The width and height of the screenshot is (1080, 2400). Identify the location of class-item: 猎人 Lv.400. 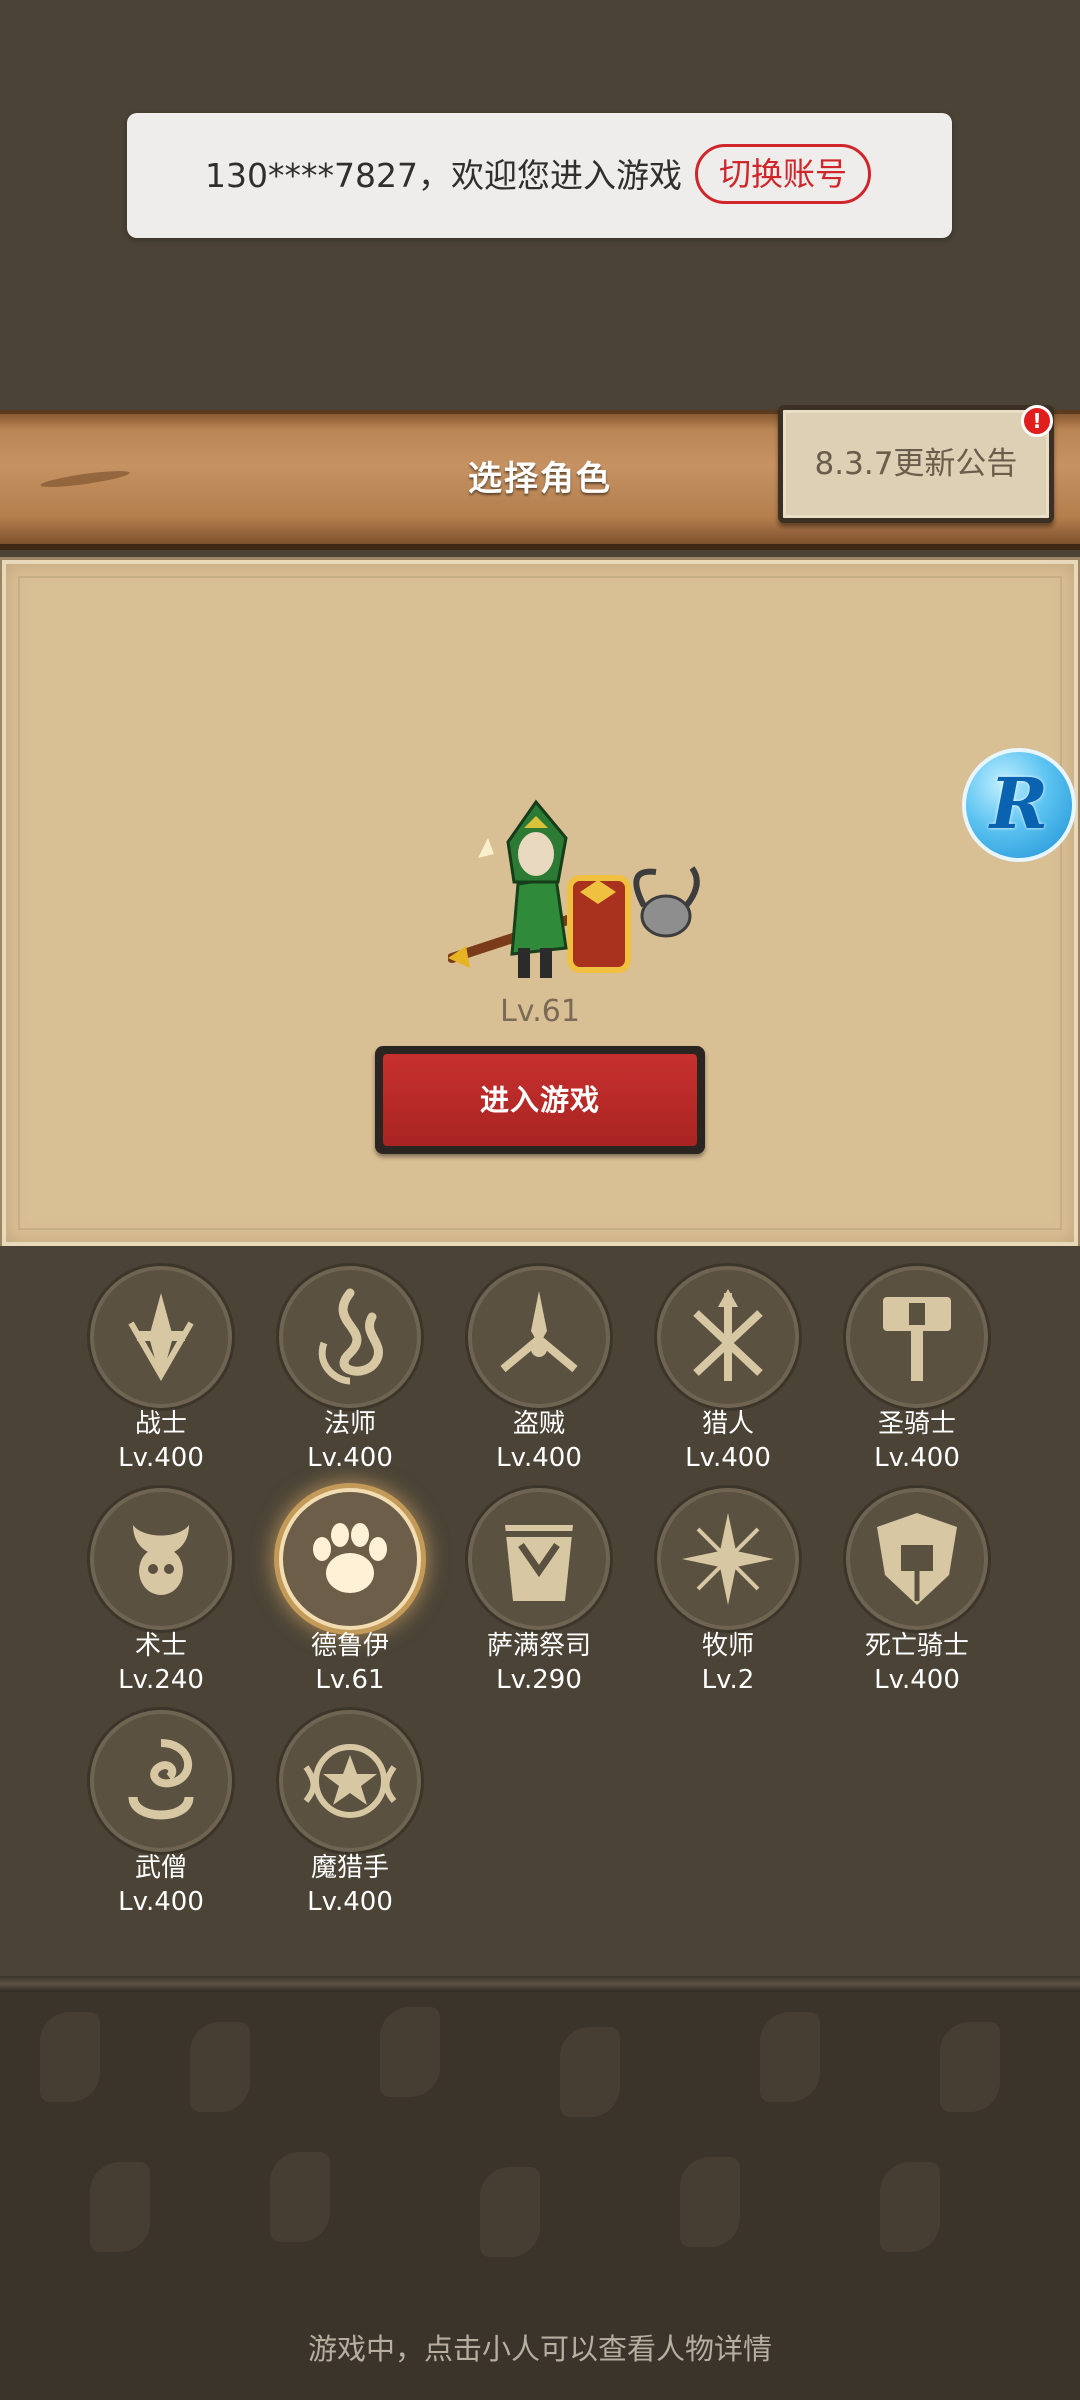
(728, 1360).